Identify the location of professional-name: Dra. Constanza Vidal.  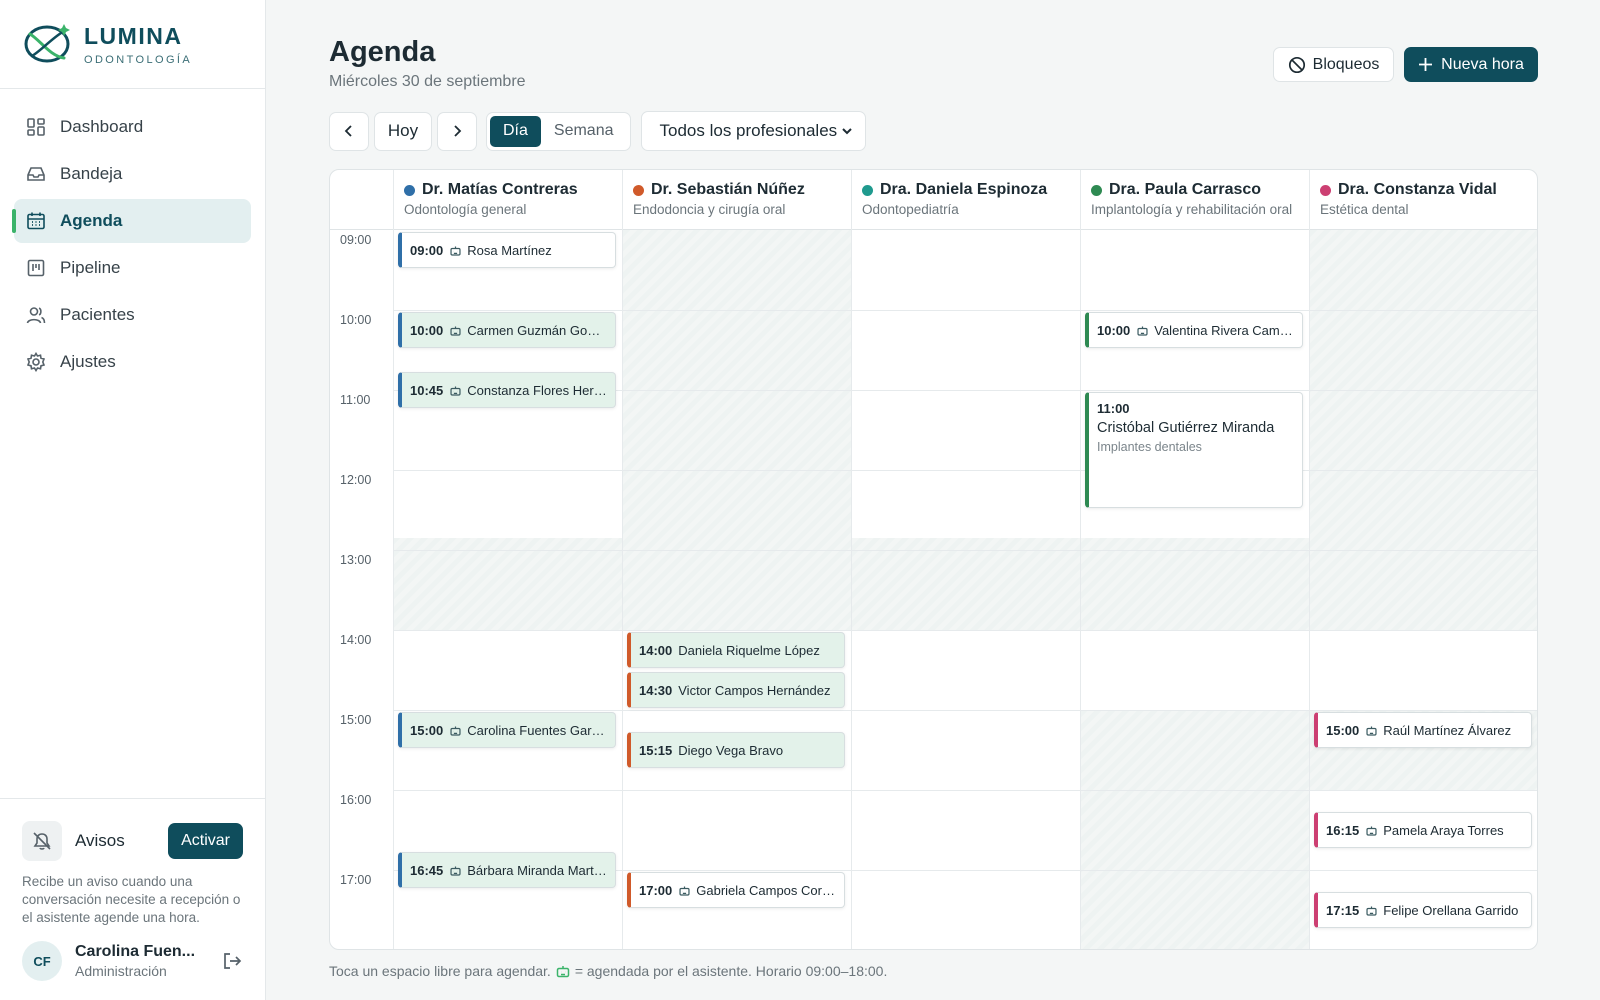
(1417, 189).